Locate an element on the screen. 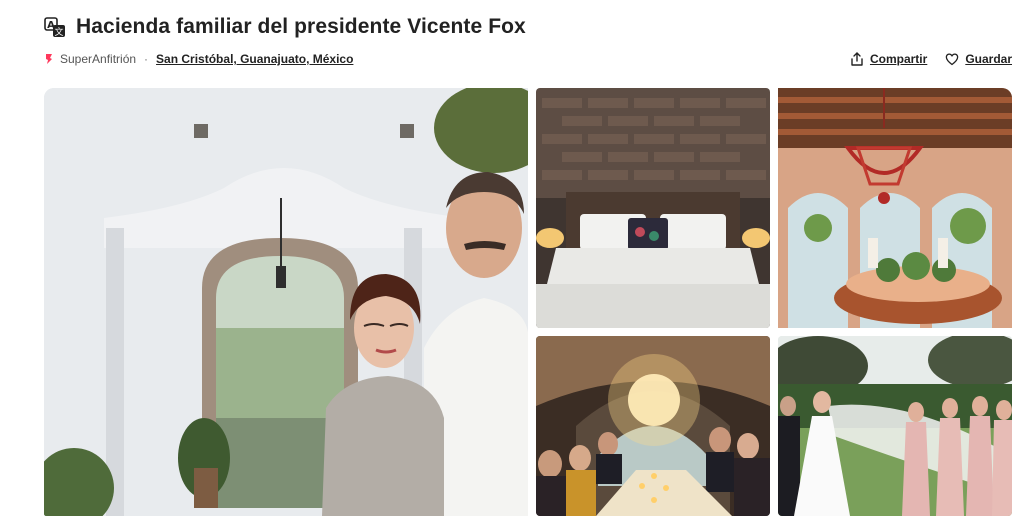  gallery-photo-dining-patio is located at coordinates (895, 208).